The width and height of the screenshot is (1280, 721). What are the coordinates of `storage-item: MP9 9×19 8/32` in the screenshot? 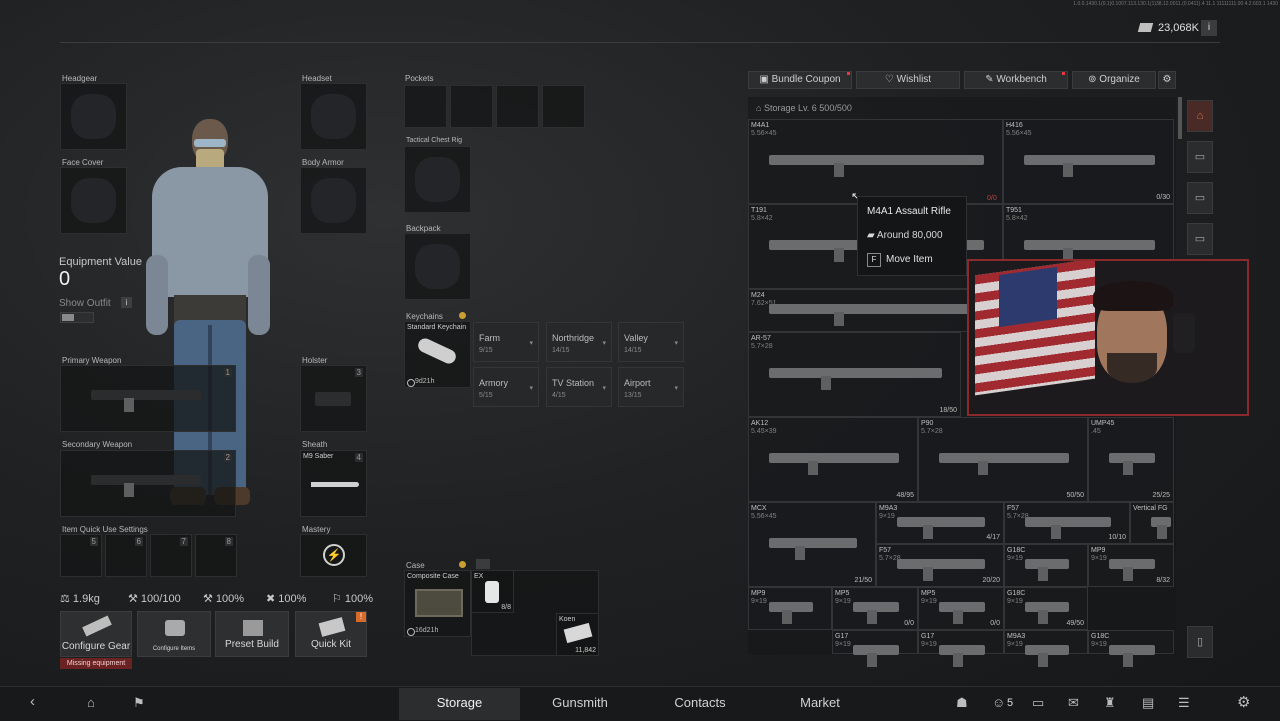 It's located at (1131, 565).